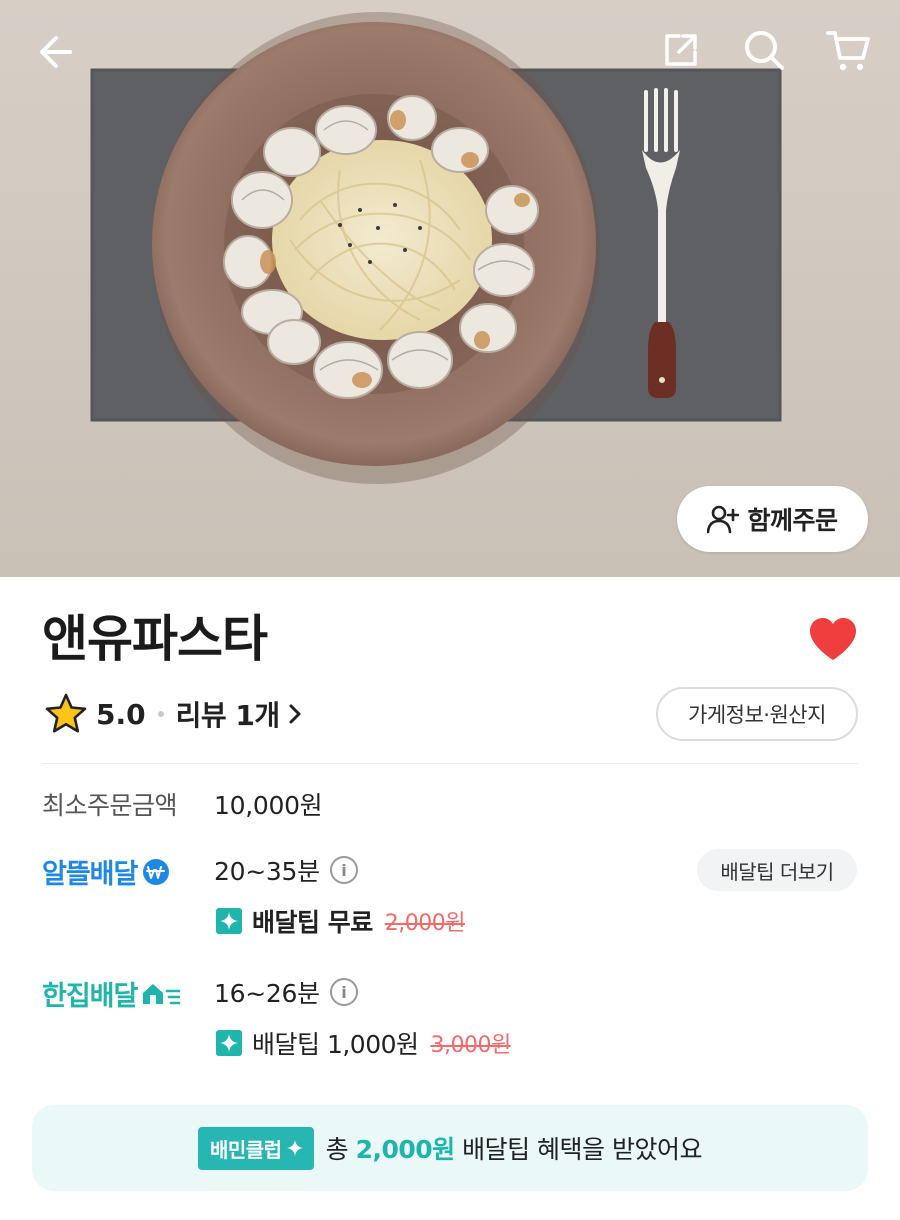  What do you see at coordinates (90, 874) in the screenshot?
I see `saver-delivery-label: 알뜰배달` at bounding box center [90, 874].